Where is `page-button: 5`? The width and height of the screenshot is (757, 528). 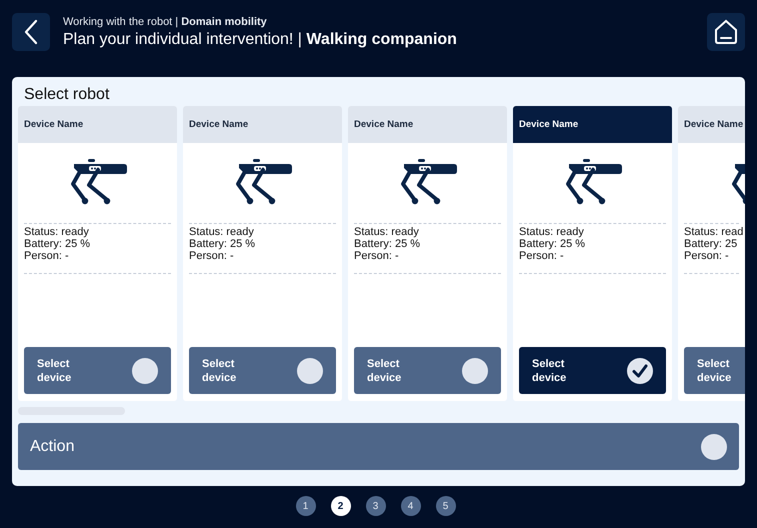 page-button: 5 is located at coordinates (446, 506).